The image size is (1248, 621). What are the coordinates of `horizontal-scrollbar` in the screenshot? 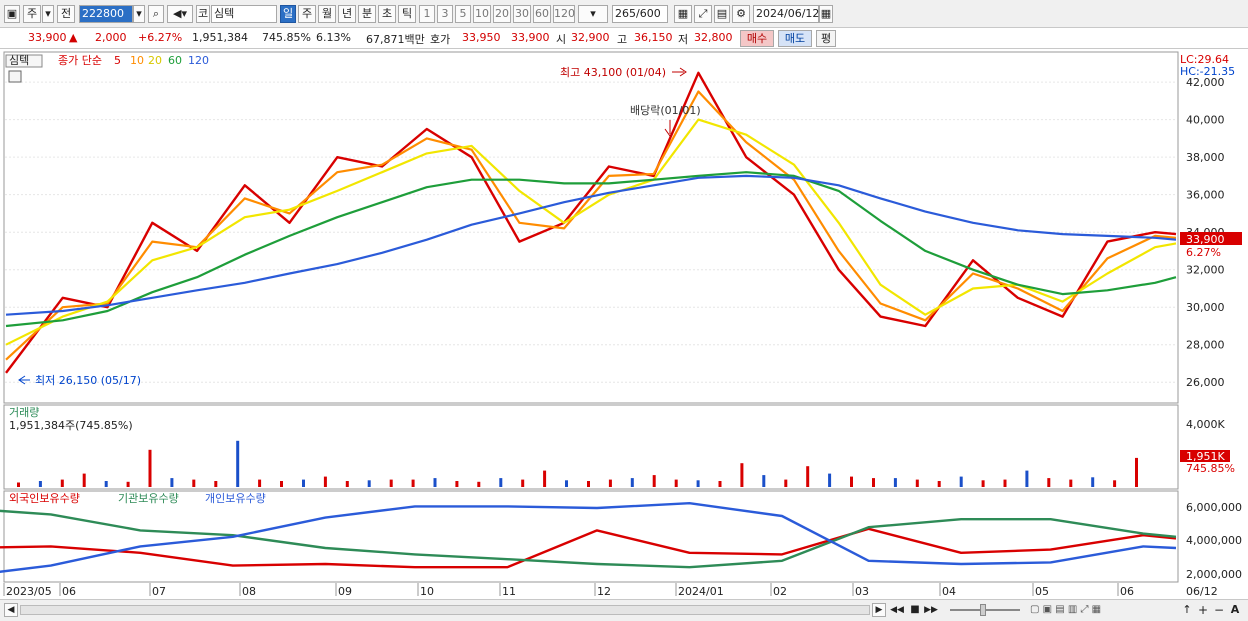 It's located at (445, 610).